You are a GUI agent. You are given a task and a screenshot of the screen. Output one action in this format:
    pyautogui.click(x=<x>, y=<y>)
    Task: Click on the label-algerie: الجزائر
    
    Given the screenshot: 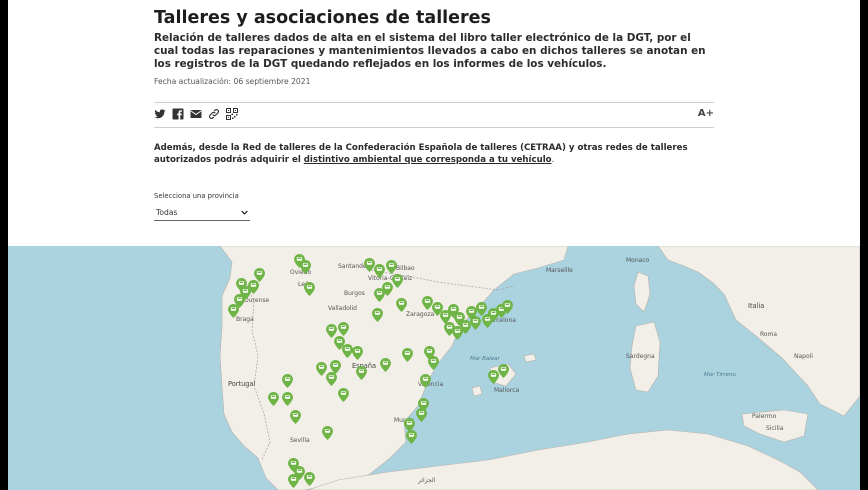 What is the action you would take?
    pyautogui.click(x=426, y=480)
    